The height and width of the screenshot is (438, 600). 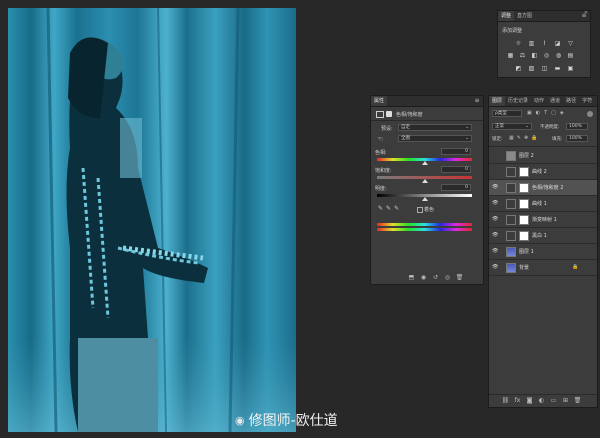 What do you see at coordinates (456, 169) in the screenshot?
I see `saturation-input: 0` at bounding box center [456, 169].